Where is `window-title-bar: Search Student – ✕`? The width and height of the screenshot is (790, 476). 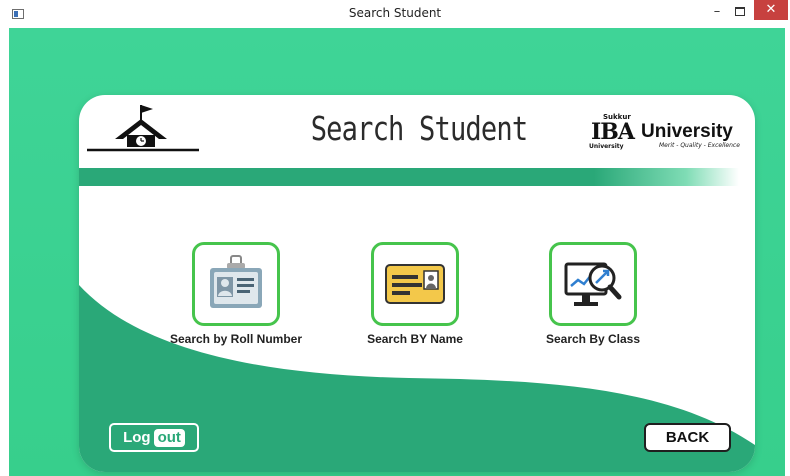
window-title-bar: Search Student – ✕ is located at coordinates (395, 14).